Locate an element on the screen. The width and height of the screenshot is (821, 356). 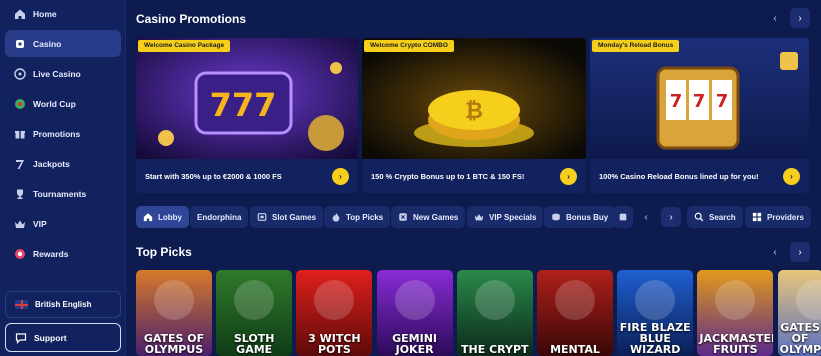
sidebar-item-rewards: Rewards is located at coordinates (63, 253).